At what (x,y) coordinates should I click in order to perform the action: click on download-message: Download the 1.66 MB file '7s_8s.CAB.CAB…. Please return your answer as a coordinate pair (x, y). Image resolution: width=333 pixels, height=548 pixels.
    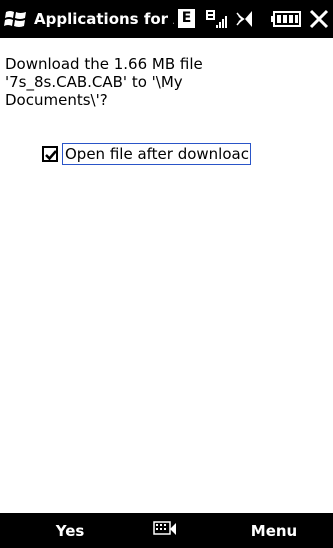
    Looking at the image, I should click on (104, 82).